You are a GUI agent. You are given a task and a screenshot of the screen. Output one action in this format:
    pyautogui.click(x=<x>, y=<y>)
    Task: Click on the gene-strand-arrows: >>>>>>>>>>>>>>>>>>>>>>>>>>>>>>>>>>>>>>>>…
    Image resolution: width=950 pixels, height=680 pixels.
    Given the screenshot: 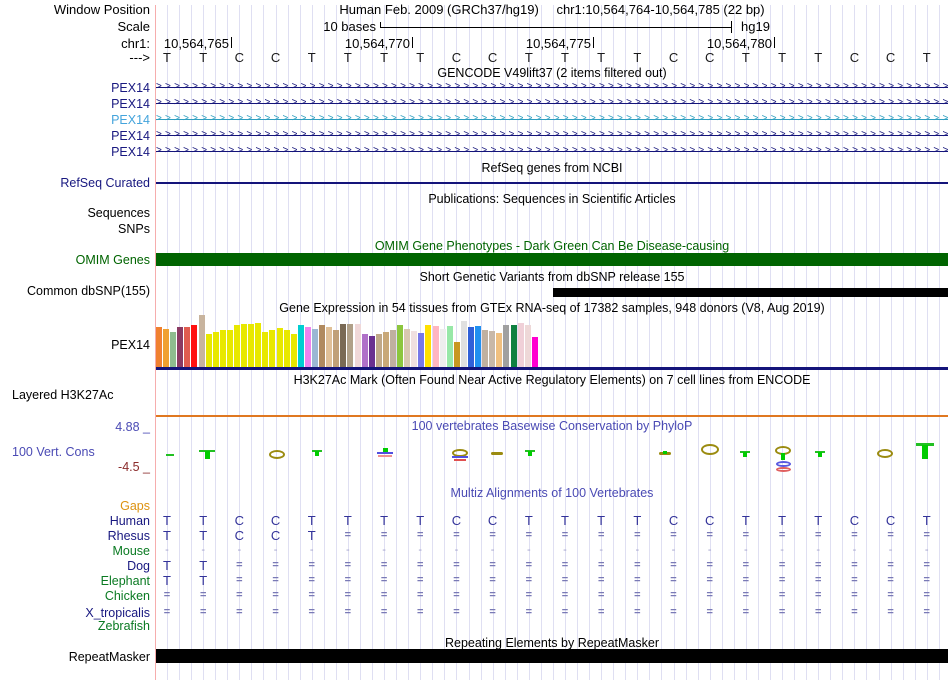 What is the action you would take?
    pyautogui.click(x=552, y=102)
    